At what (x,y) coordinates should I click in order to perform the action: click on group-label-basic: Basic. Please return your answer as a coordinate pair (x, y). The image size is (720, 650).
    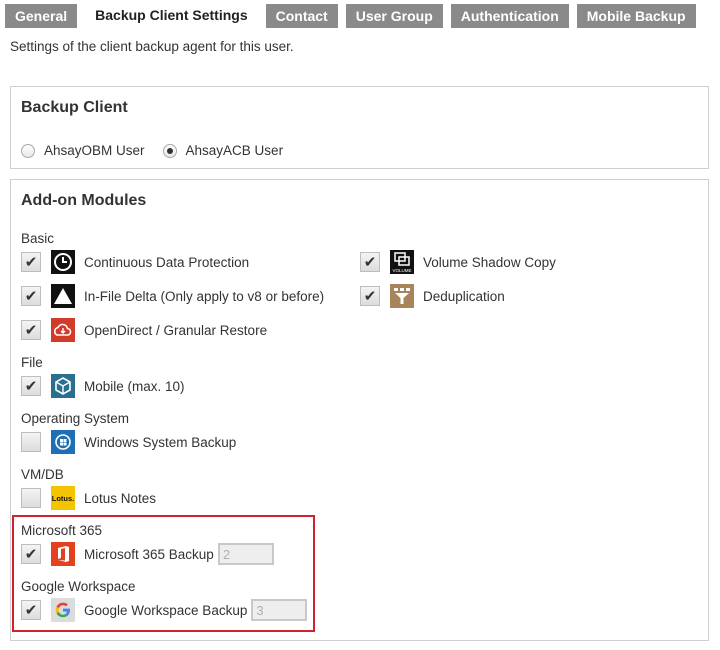
    Looking at the image, I should click on (38, 238).